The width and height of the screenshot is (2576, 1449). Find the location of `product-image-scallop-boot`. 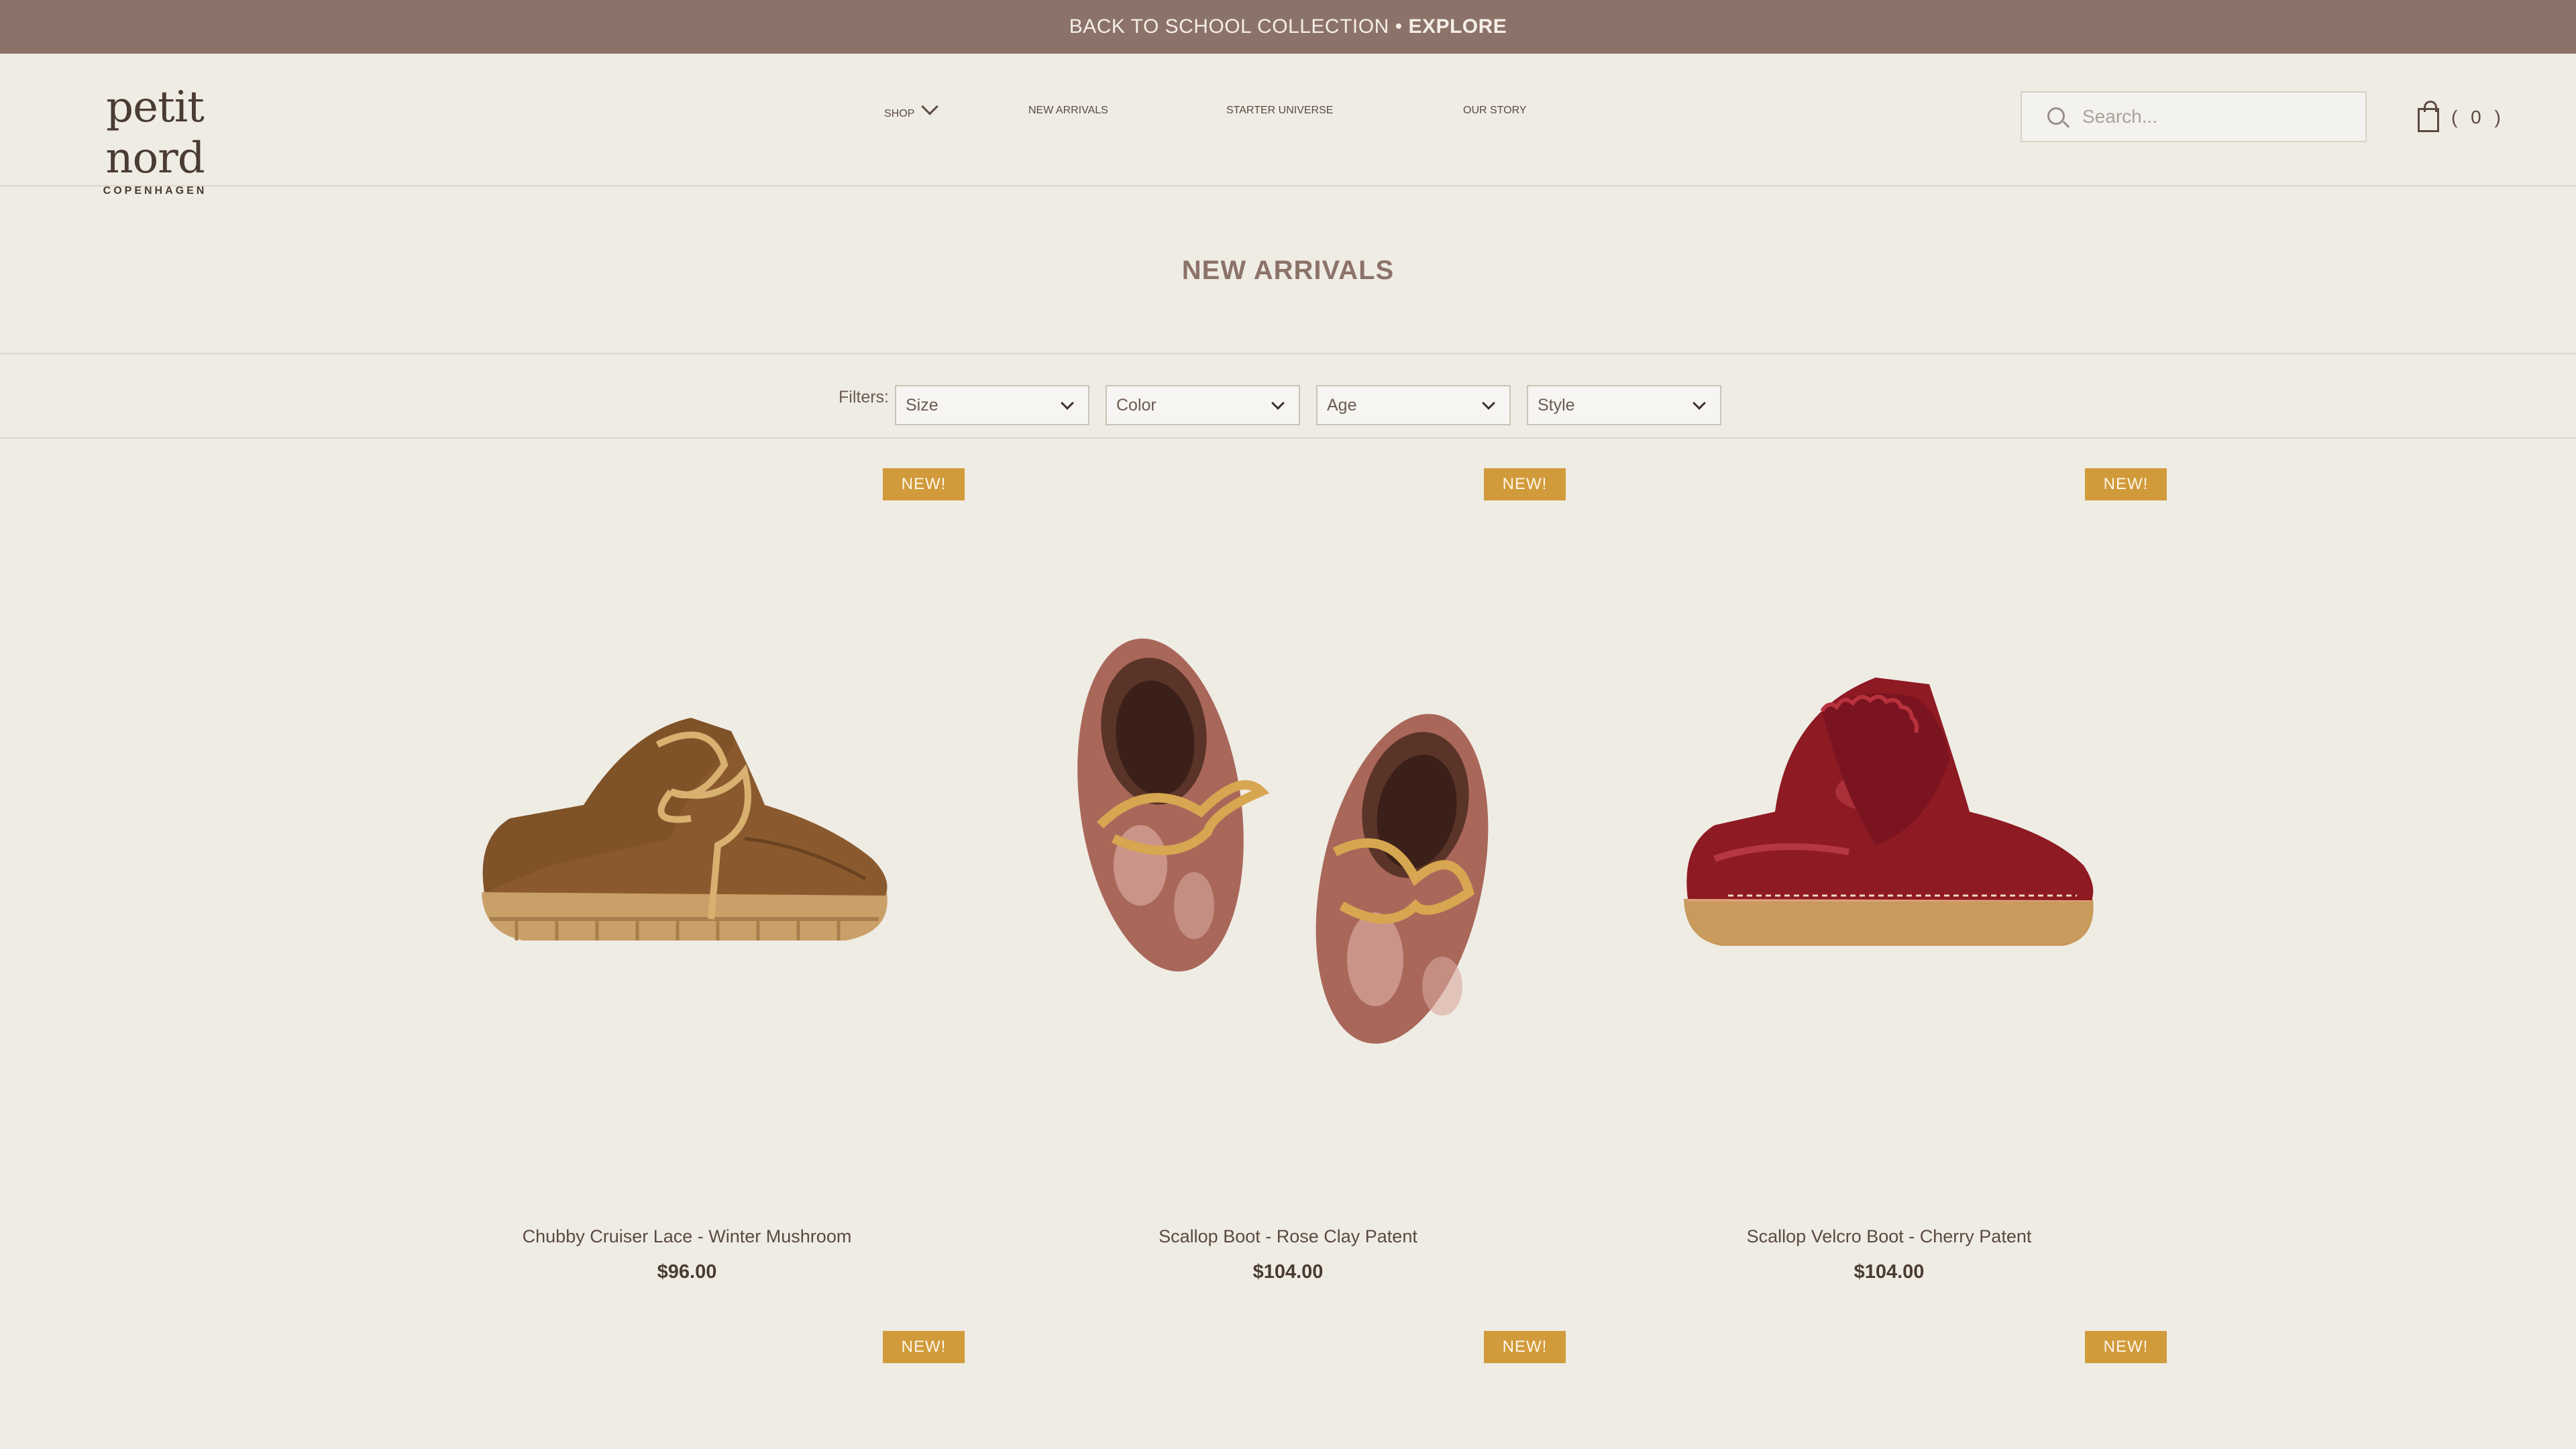

product-image-scallop-boot is located at coordinates (1281, 838).